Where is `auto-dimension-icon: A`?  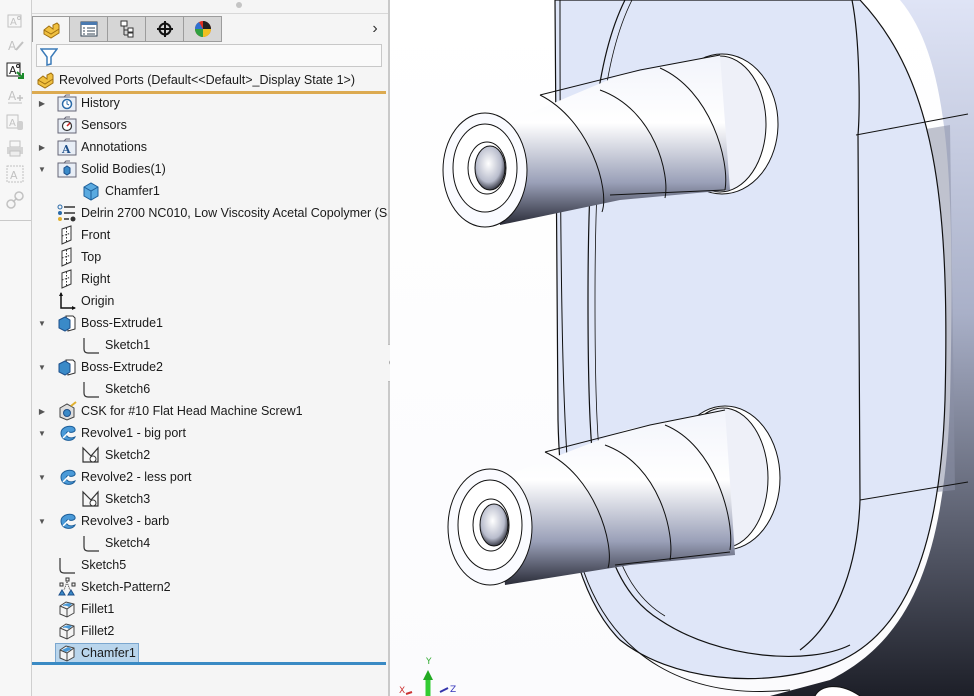
auto-dimension-icon: A is located at coordinates (15, 70).